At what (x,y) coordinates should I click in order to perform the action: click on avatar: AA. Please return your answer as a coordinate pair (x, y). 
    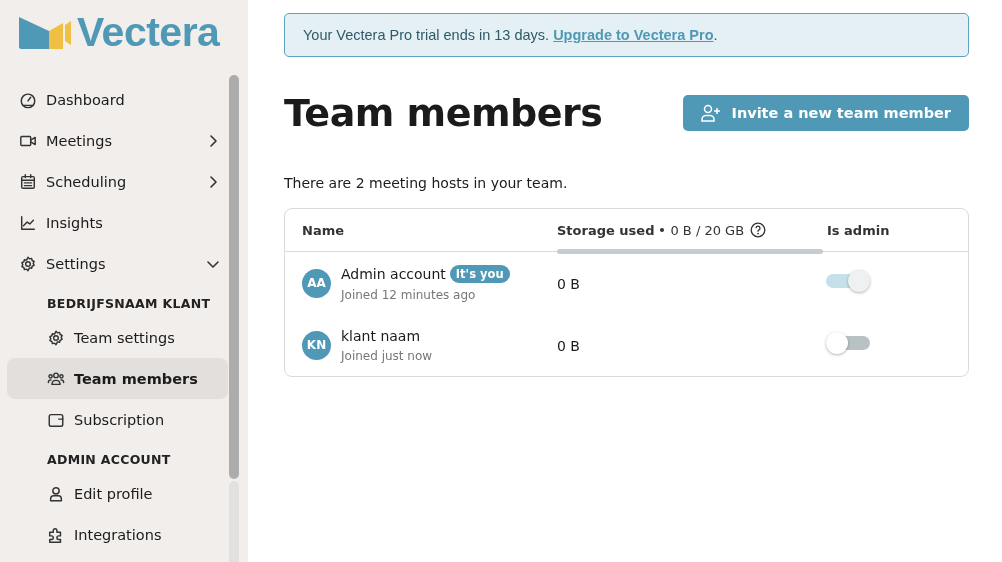
    Looking at the image, I should click on (316, 283).